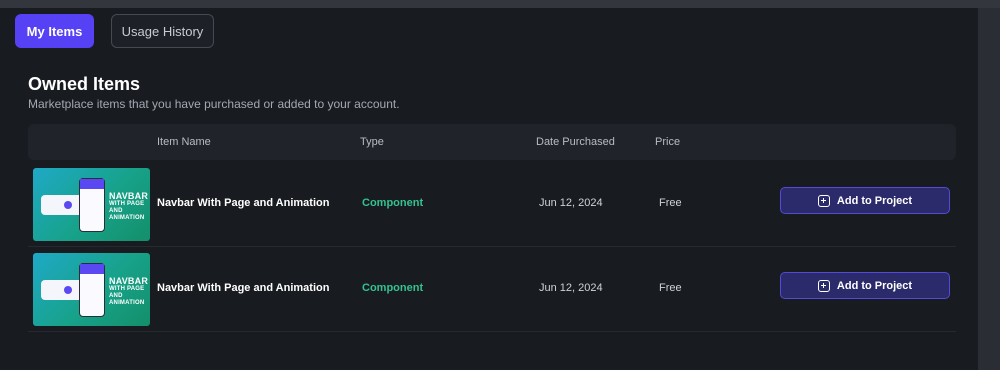 This screenshot has width=1000, height=370. Describe the element at coordinates (162, 31) in the screenshot. I see `tab-usage-history: Usage History` at that location.